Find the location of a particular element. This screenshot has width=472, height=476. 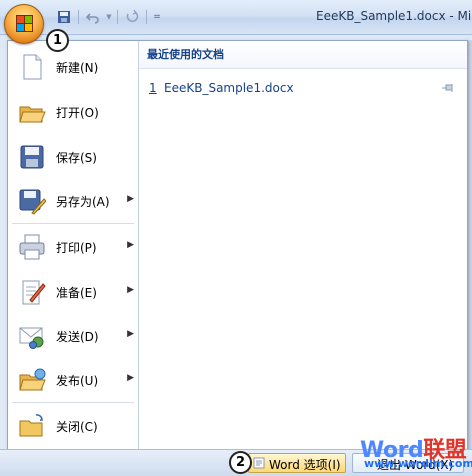

menu-item-save-as: 另存为(A) ▶ is located at coordinates (73, 201).